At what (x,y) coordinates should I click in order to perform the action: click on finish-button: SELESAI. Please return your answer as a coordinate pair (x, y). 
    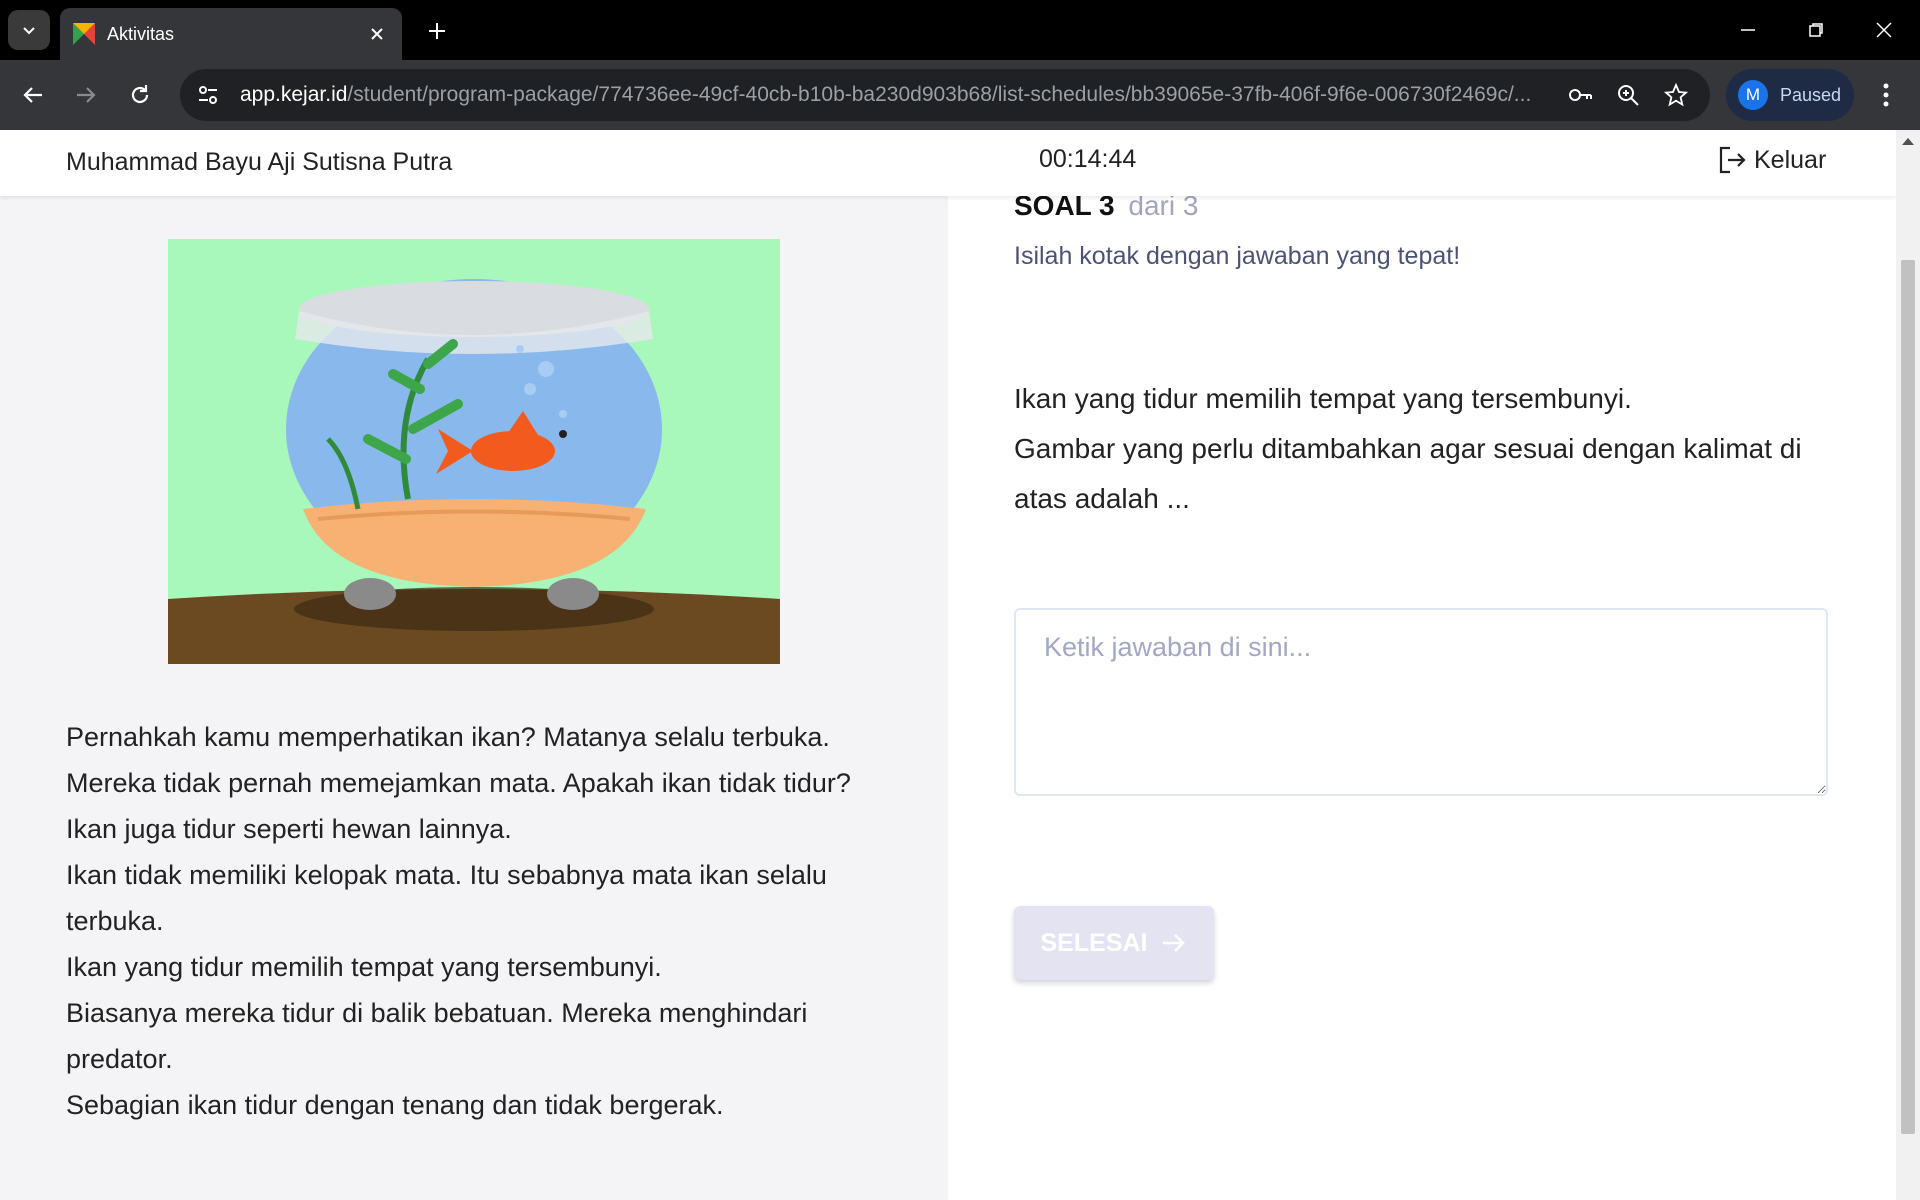
    Looking at the image, I should click on (1114, 943).